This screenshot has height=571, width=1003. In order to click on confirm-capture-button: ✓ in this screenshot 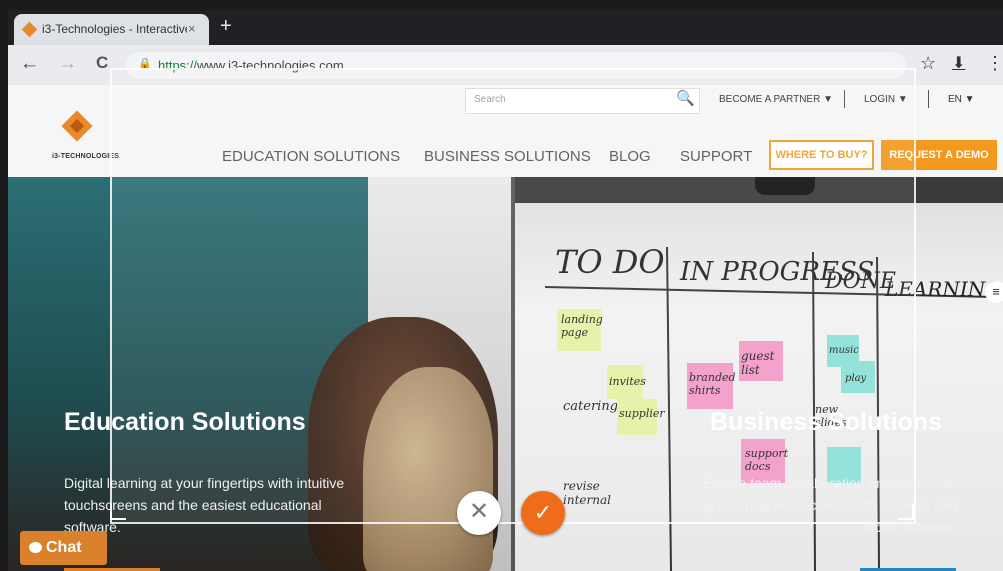, I will do `click(543, 513)`.